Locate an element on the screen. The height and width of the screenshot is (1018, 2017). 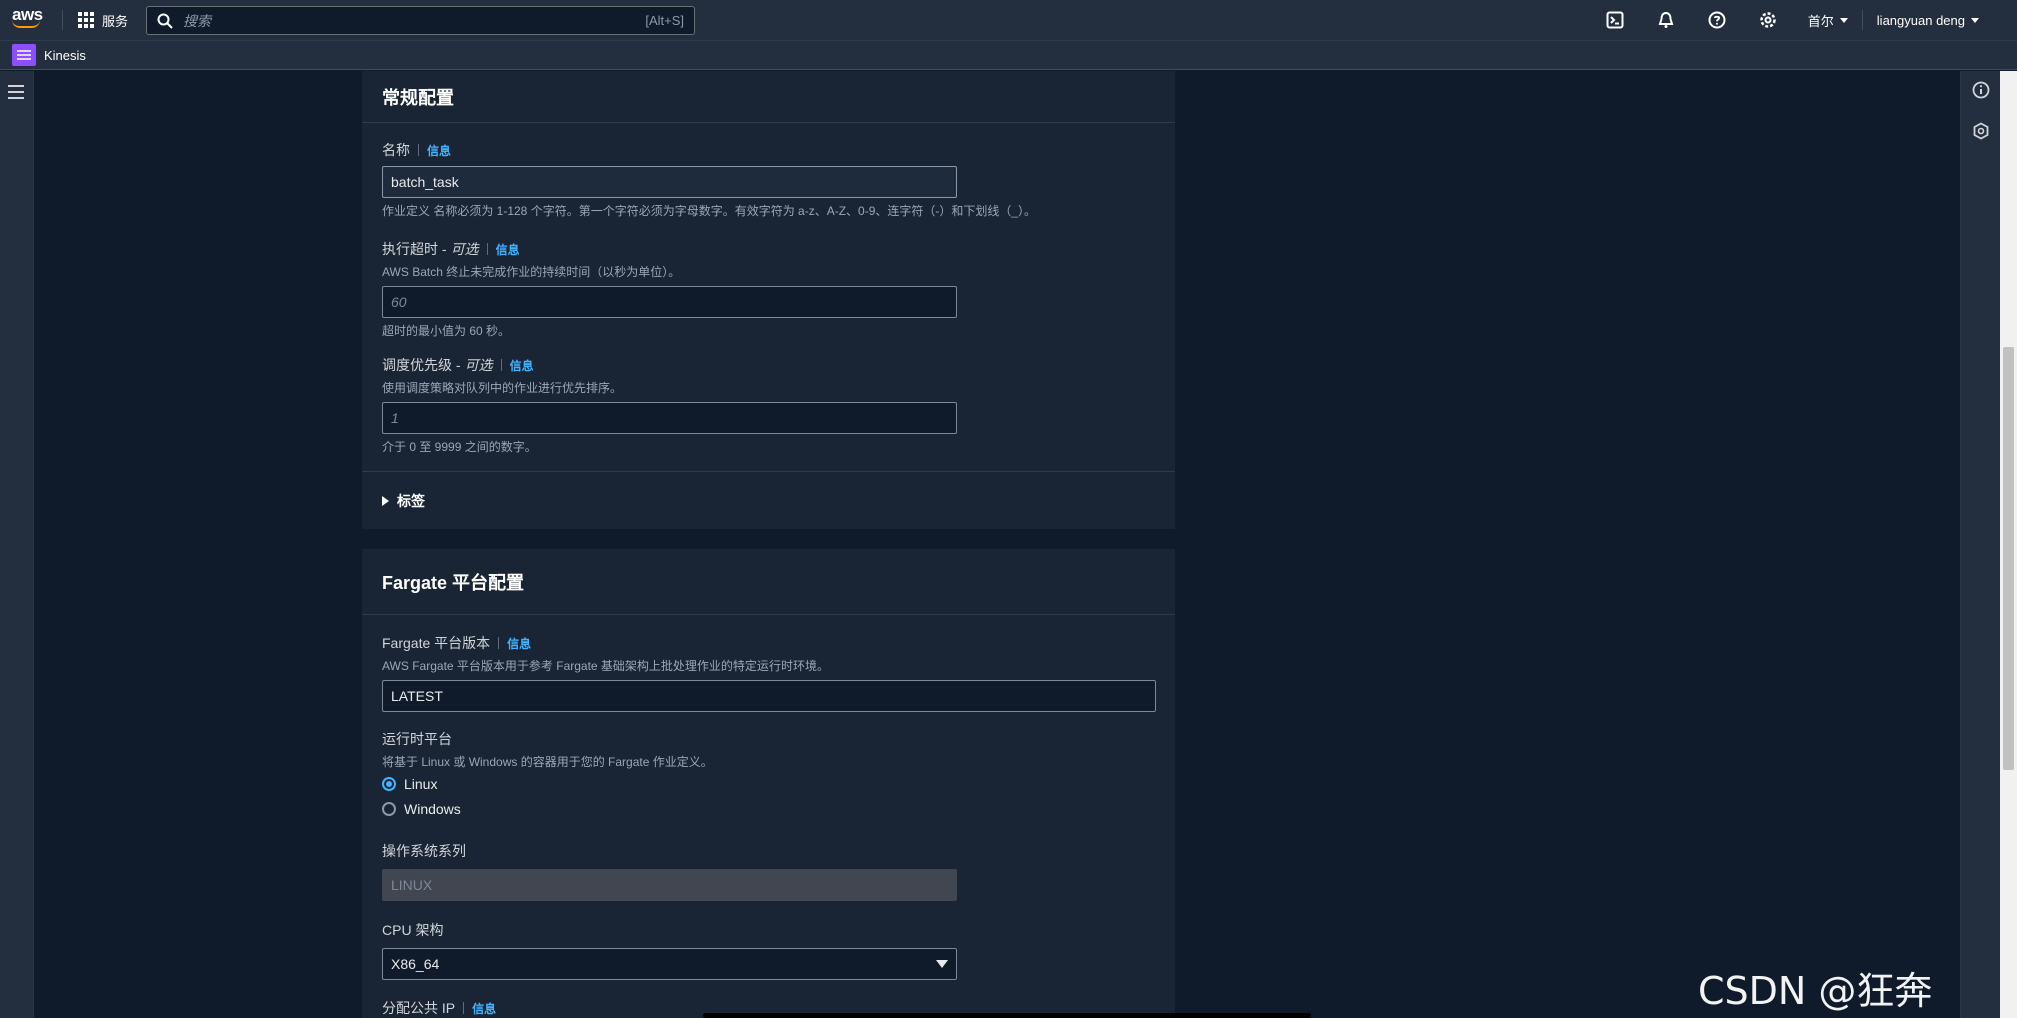
dropdown-caret-icon is located at coordinates (942, 964).